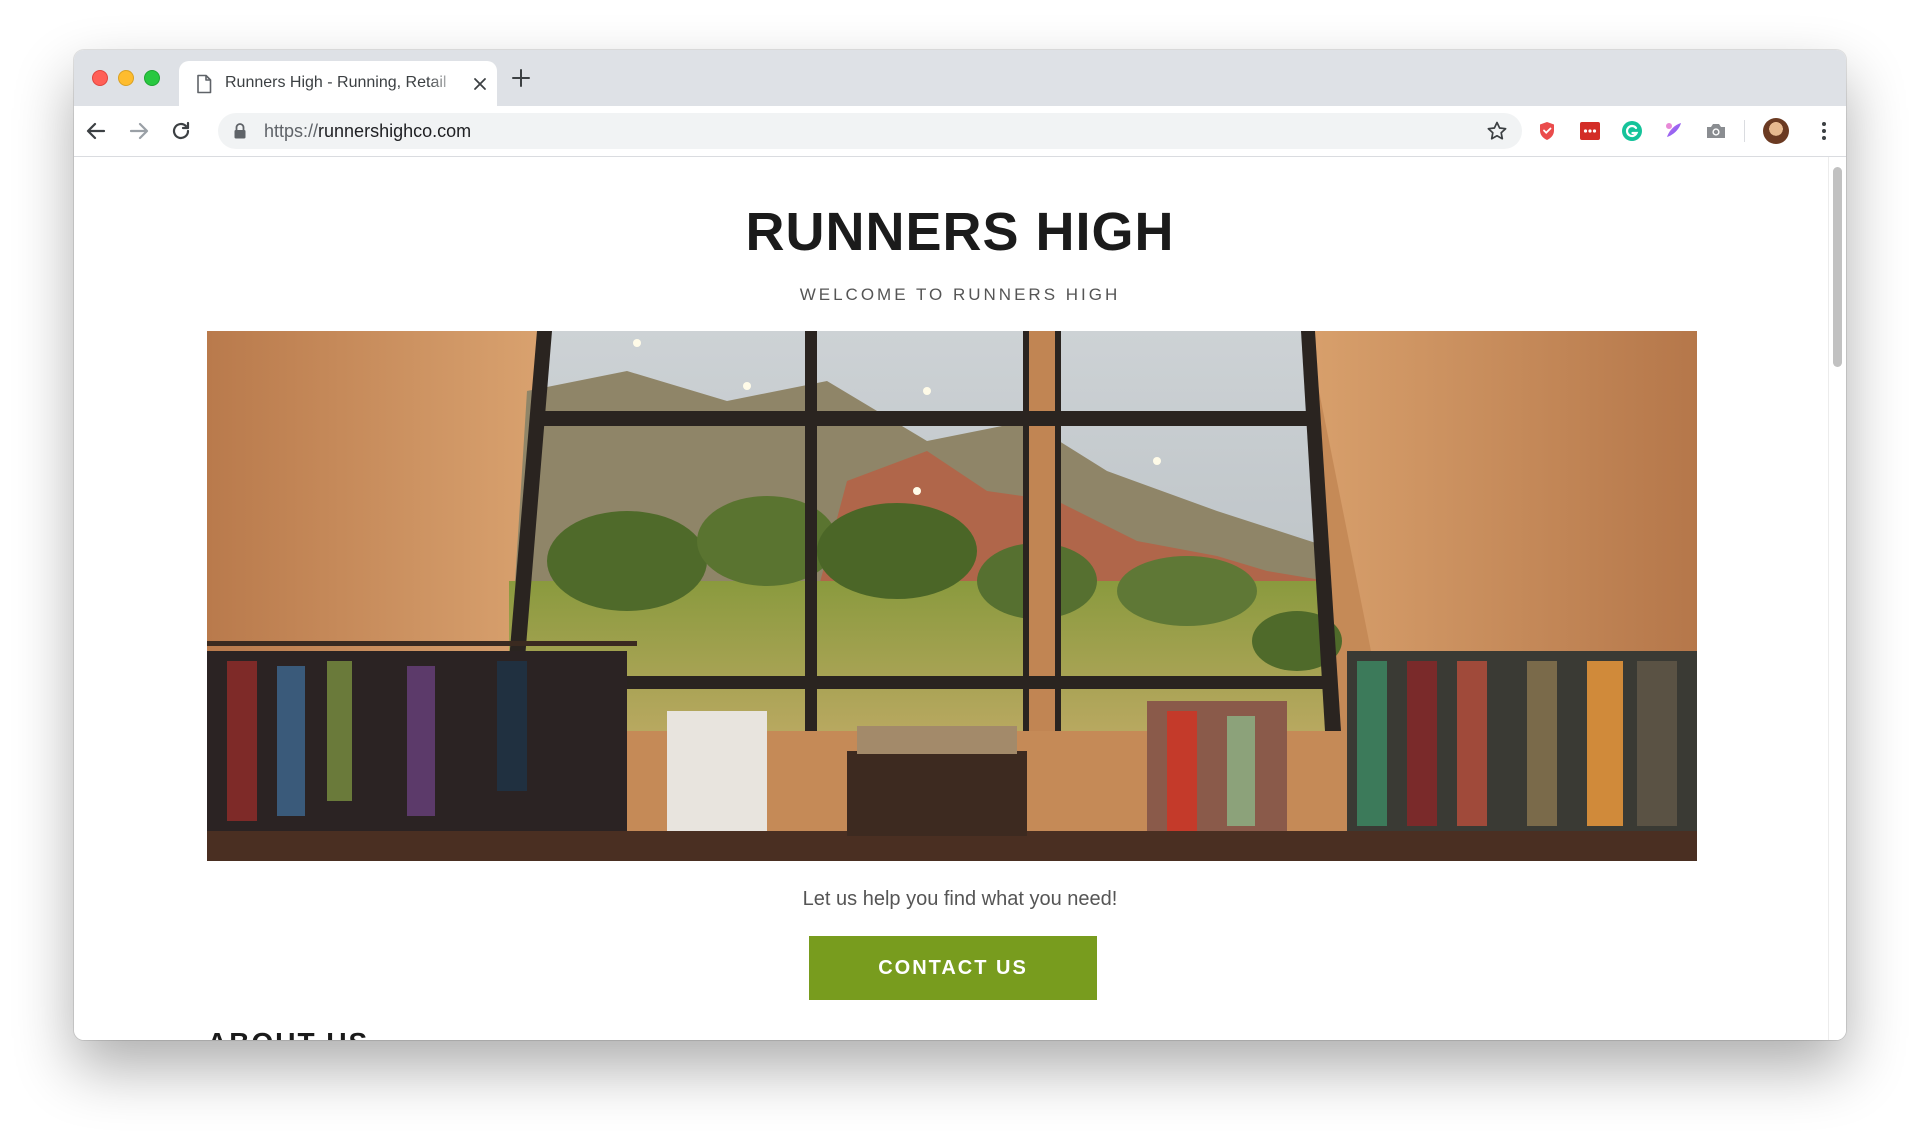 This screenshot has width=1920, height=1137. I want to click on url-scheme: https://, so click(291, 131).